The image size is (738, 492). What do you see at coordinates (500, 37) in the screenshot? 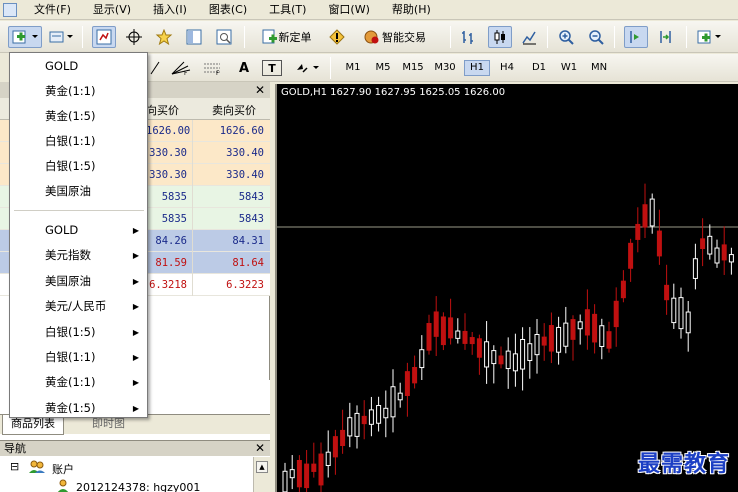
I see `candlestick-chart-icon` at bounding box center [500, 37].